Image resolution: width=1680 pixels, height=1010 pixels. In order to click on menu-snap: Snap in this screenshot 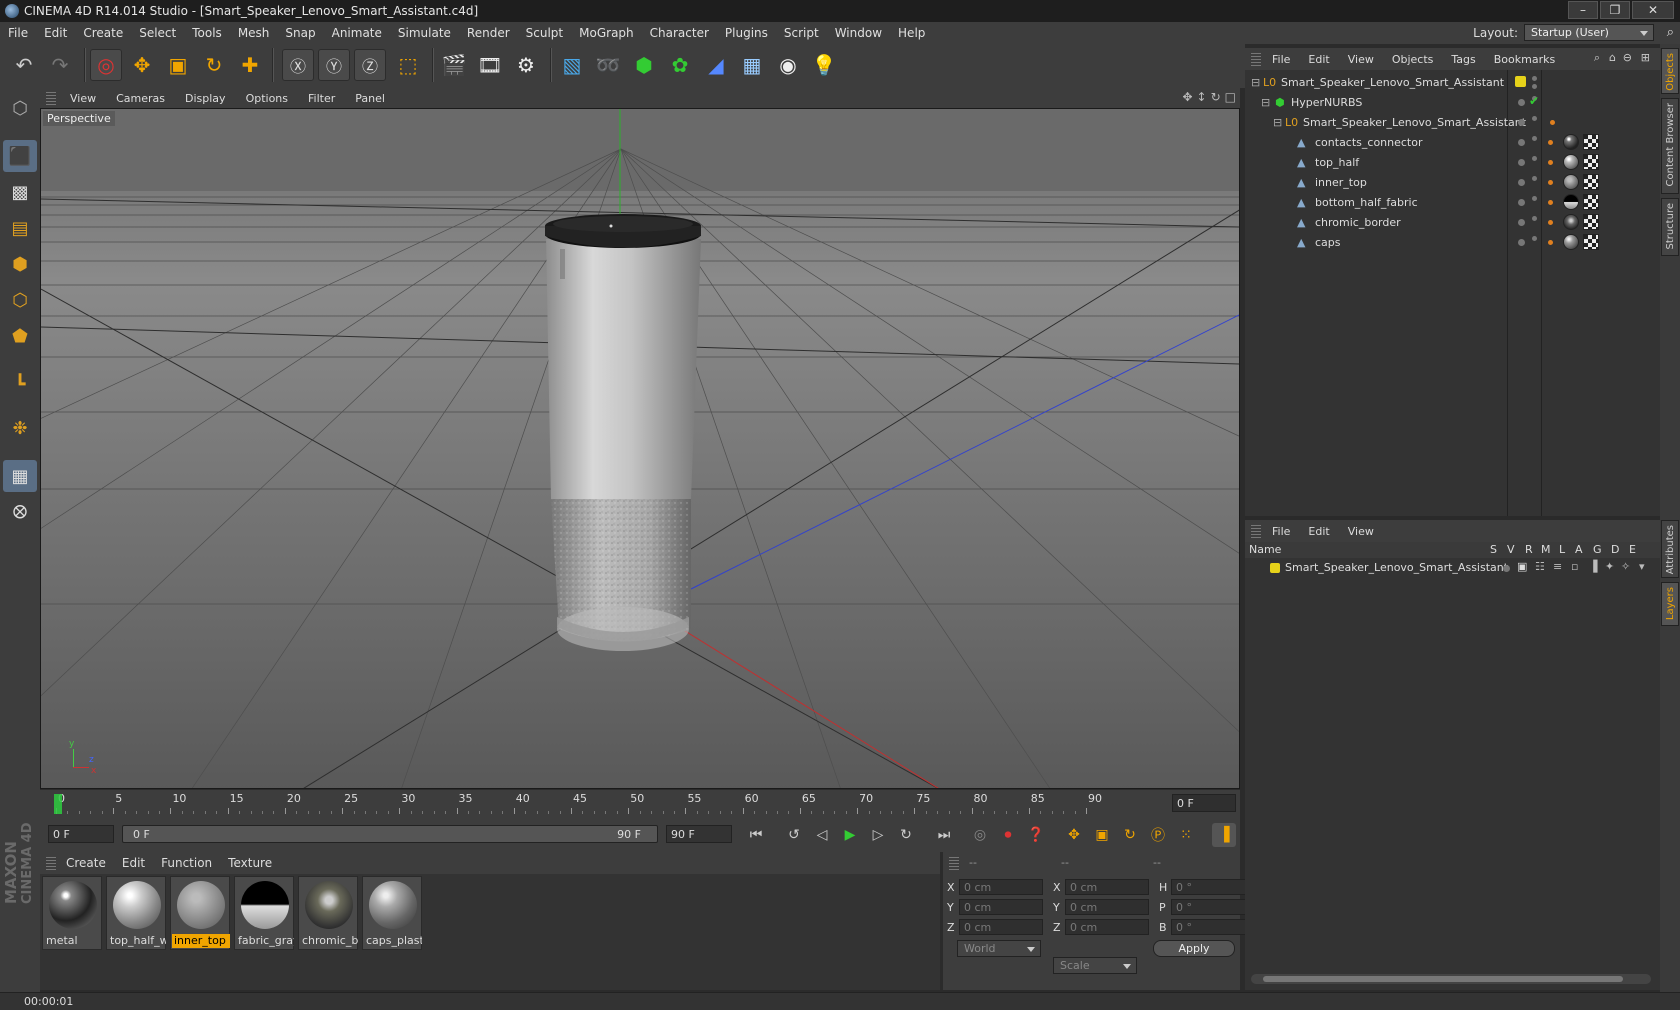, I will do `click(300, 33)`.